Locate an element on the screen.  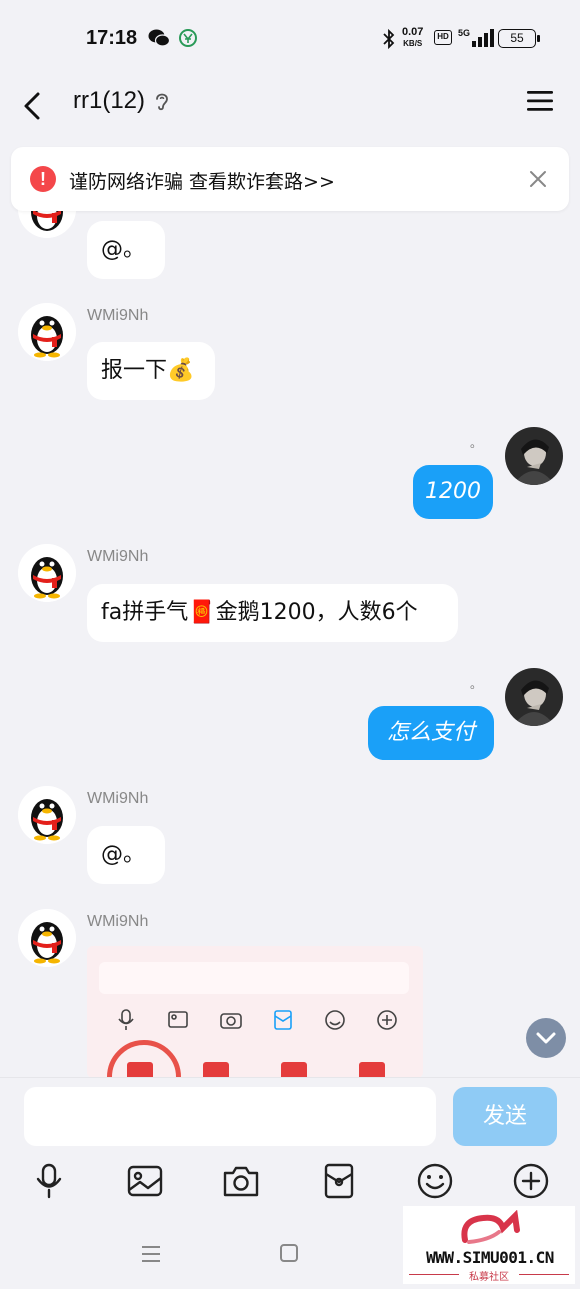
message-bubble-self: 怎么支付 is located at coordinates (431, 733).